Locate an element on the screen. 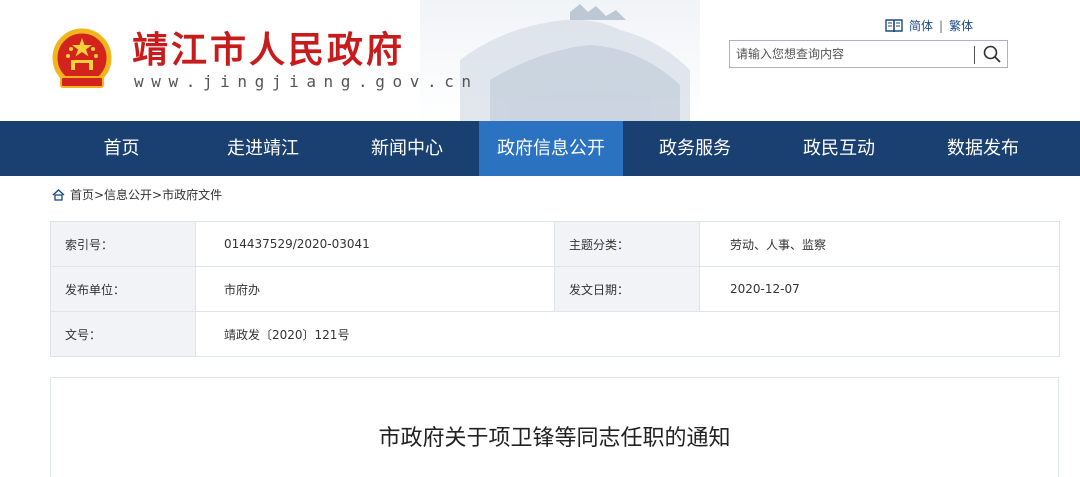 The height and width of the screenshot is (477, 1080). topic-label: 主题分类： is located at coordinates (627, 244).